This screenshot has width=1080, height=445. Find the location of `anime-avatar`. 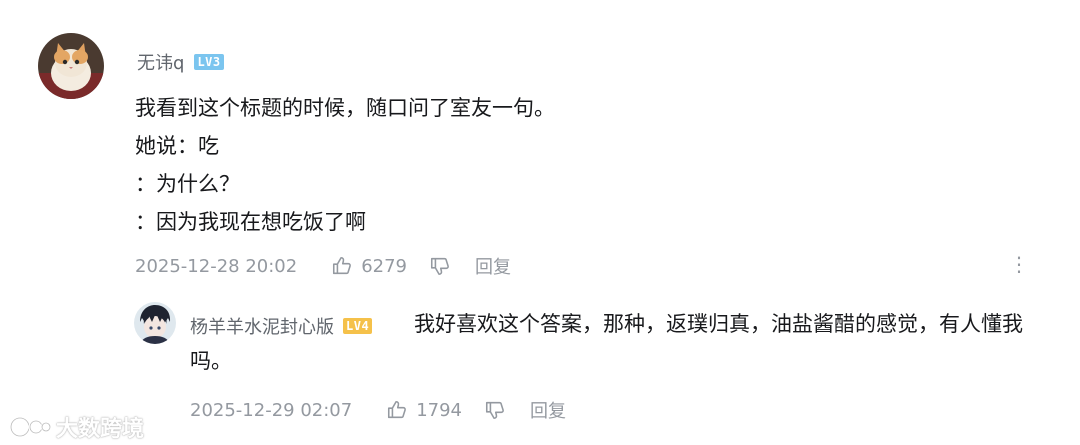

anime-avatar is located at coordinates (155, 323).